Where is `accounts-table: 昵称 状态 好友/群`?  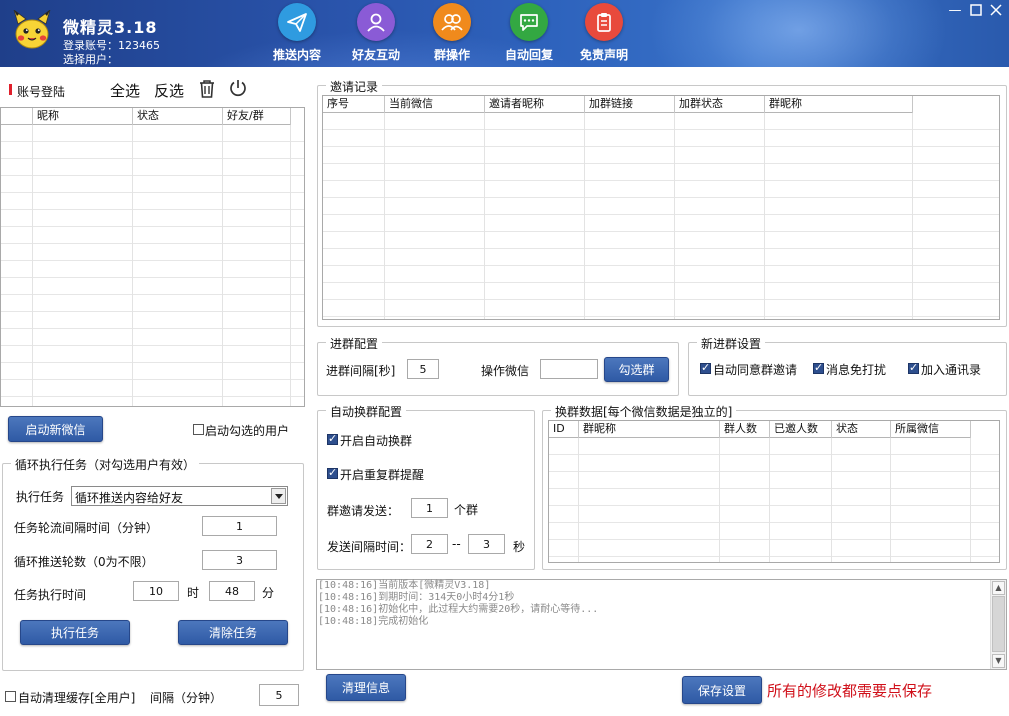 accounts-table: 昵称 状态 好友/群 is located at coordinates (152, 257).